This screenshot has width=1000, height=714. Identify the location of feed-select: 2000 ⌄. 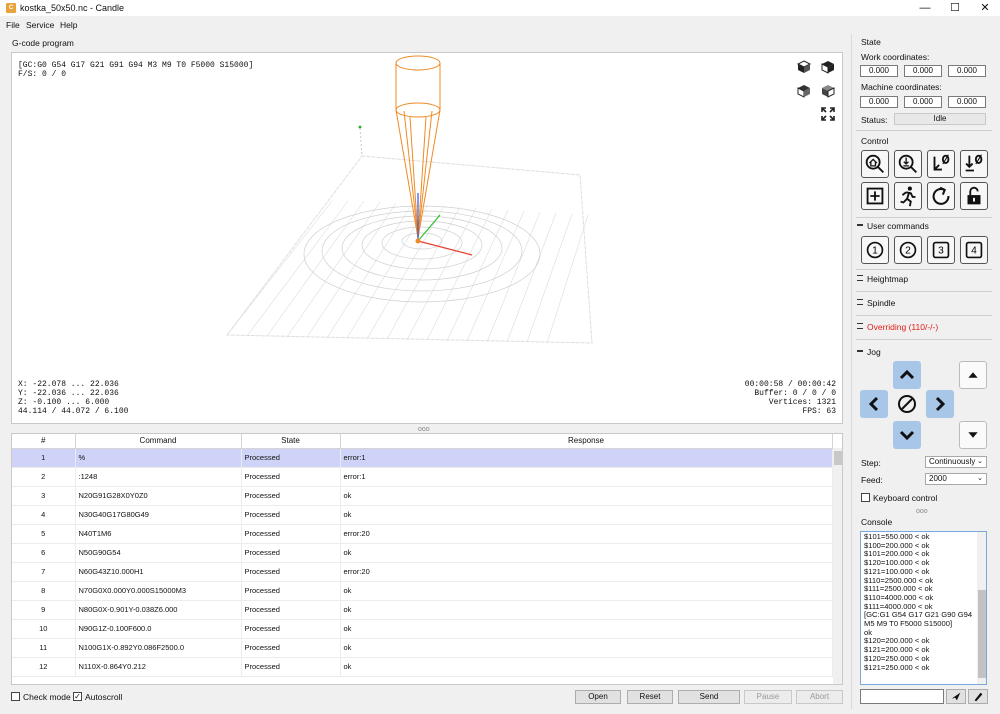
(956, 479).